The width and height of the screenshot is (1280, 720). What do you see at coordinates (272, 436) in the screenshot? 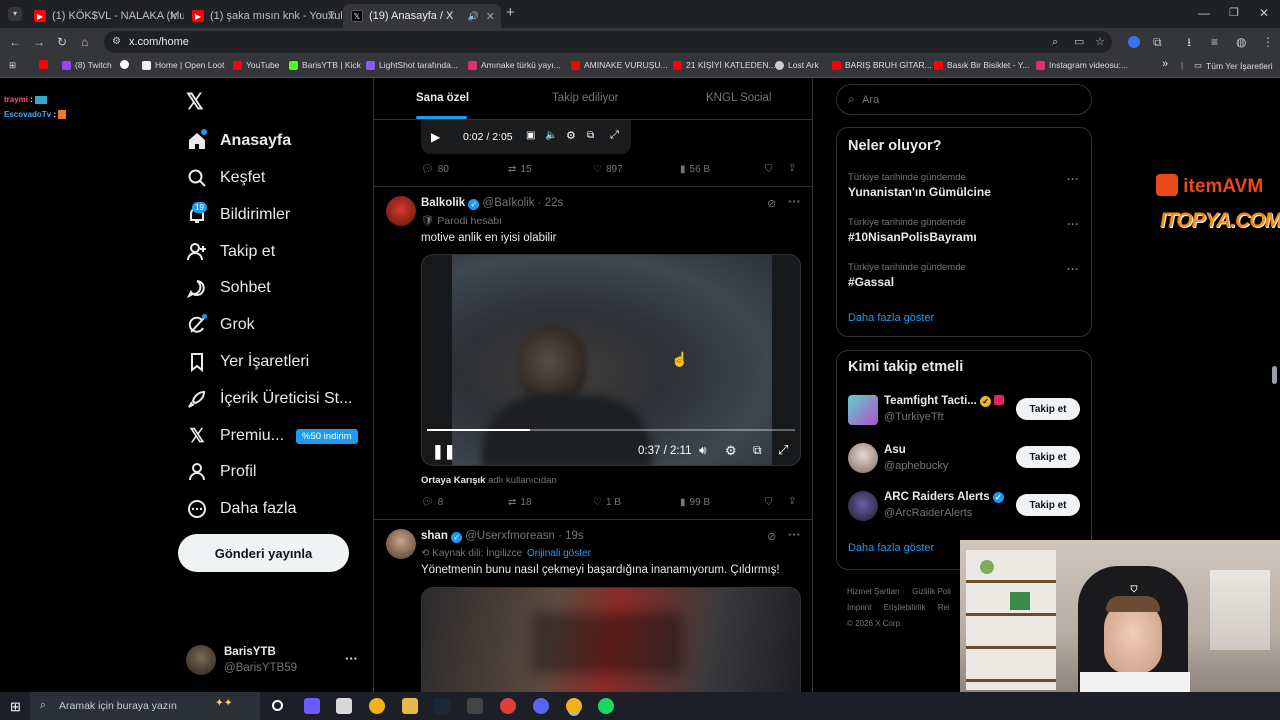
I see `nav-premium: 𝕏 Premiu... %50 indirim` at bounding box center [272, 436].